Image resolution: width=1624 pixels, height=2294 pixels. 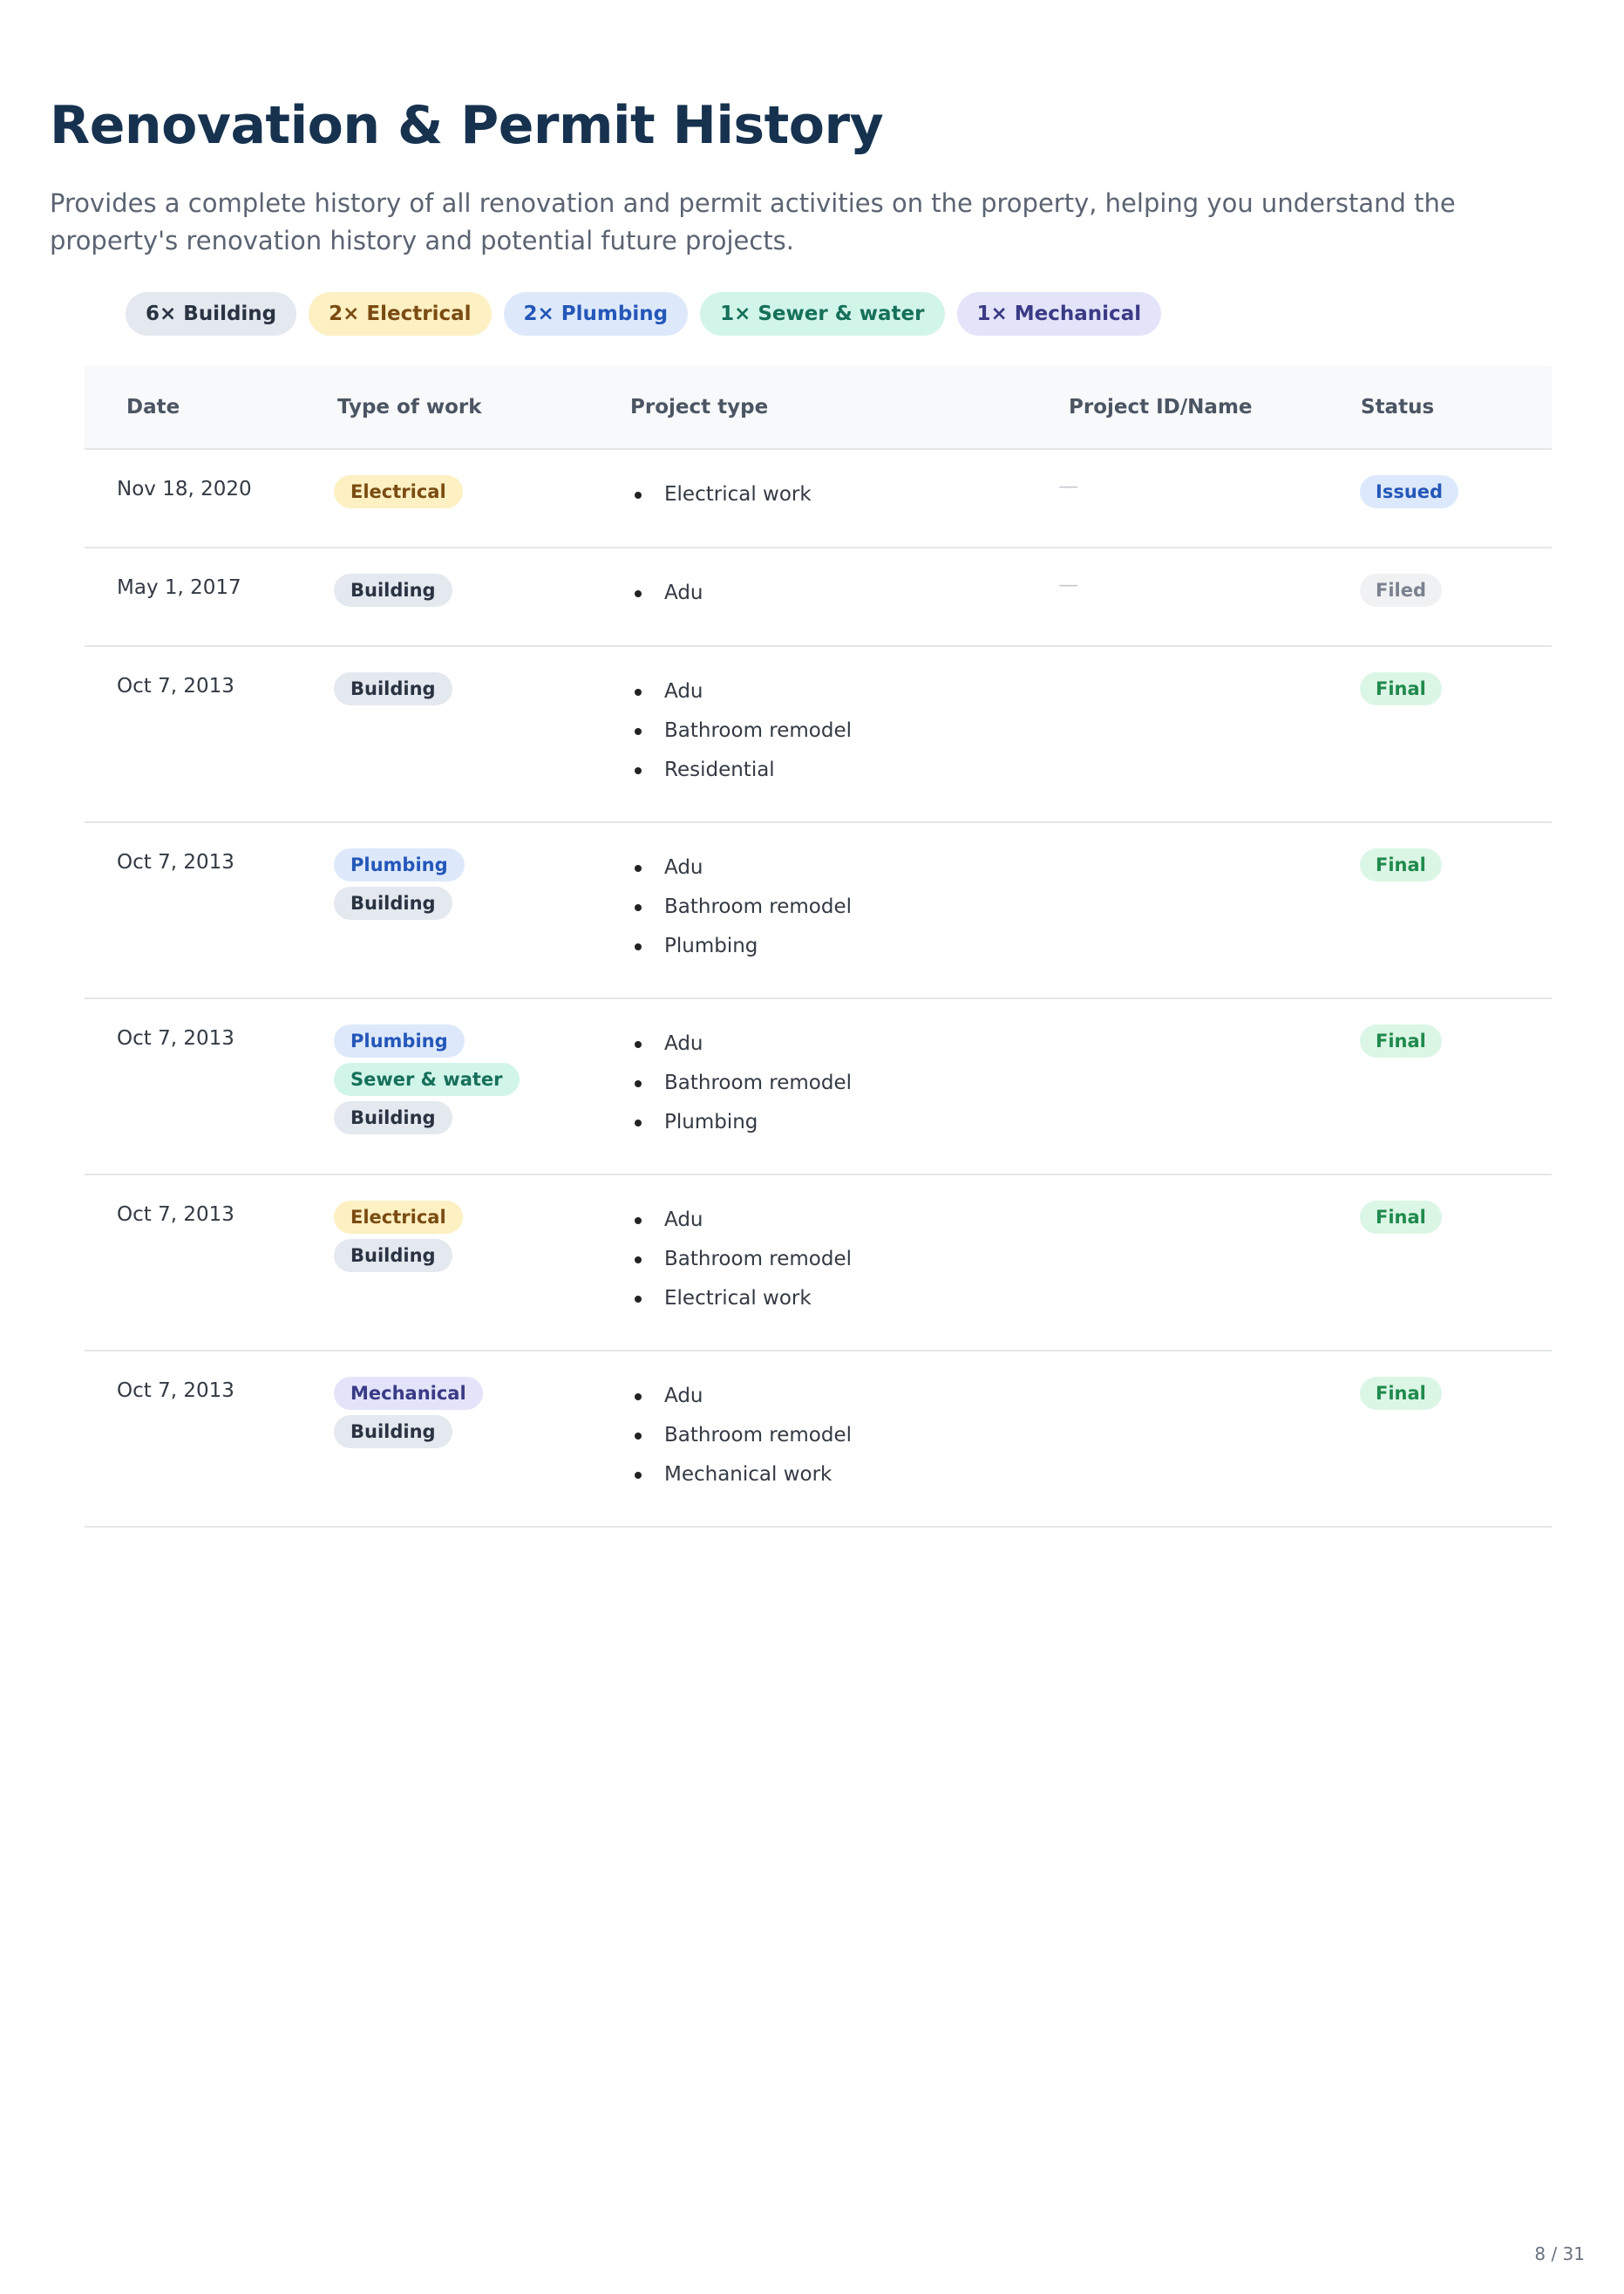 I want to click on project-type-item: Mechanical work, so click(x=743, y=1474).